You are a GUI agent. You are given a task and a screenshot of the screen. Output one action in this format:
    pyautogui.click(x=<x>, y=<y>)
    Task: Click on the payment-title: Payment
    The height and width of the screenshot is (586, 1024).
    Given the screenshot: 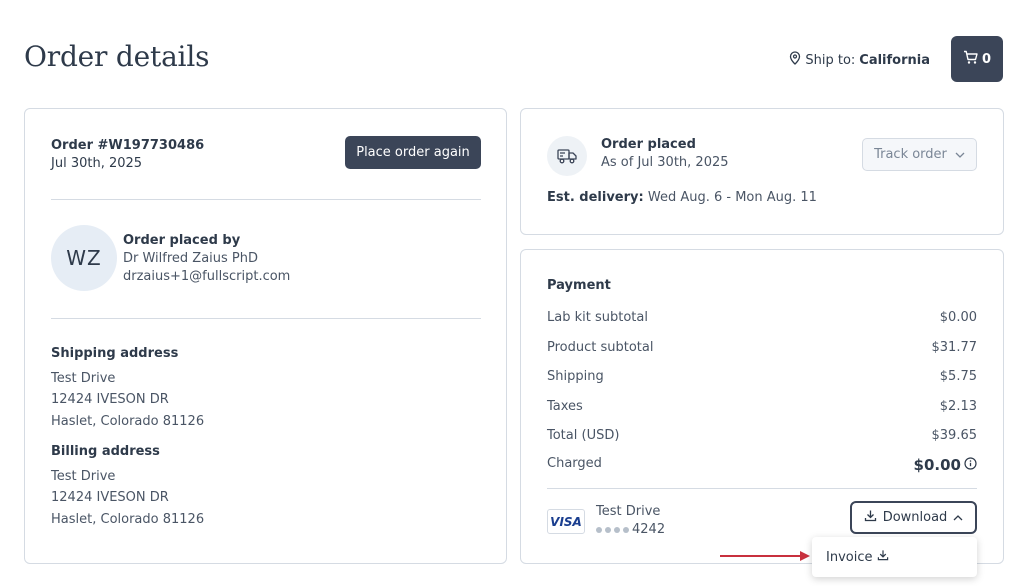 What is the action you would take?
    pyautogui.click(x=579, y=285)
    